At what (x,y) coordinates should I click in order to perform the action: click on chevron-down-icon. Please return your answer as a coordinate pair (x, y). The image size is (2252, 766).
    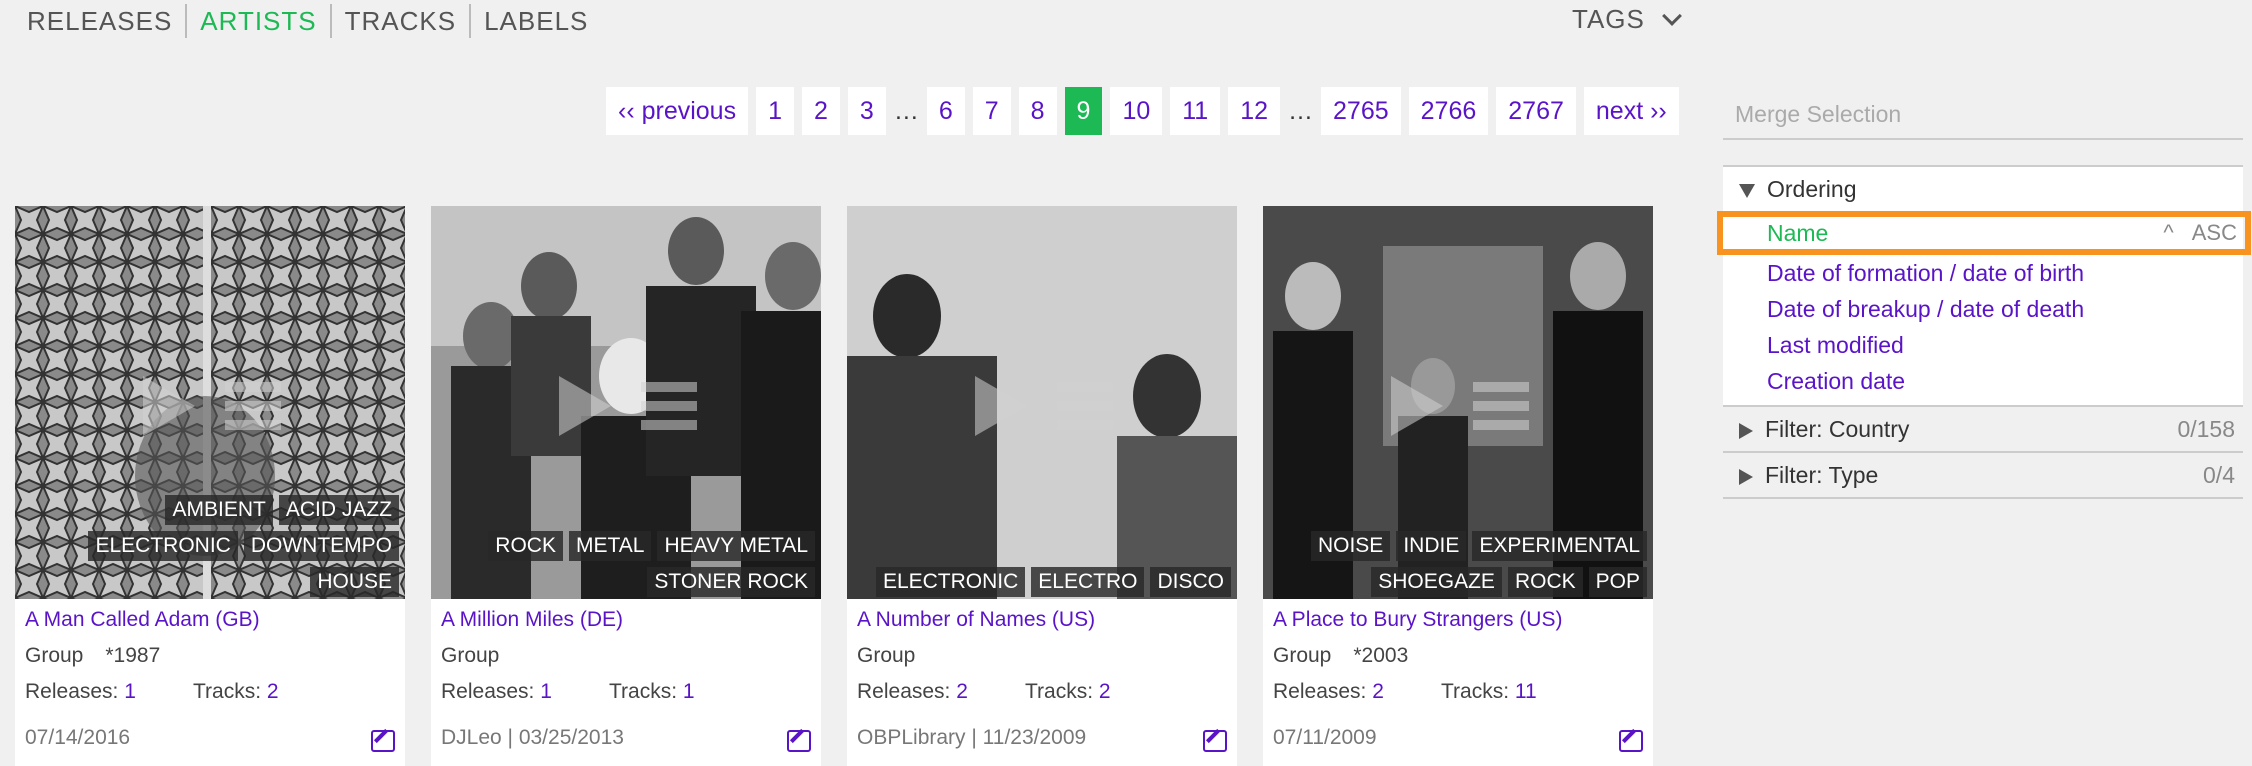
    Looking at the image, I should click on (1671, 15).